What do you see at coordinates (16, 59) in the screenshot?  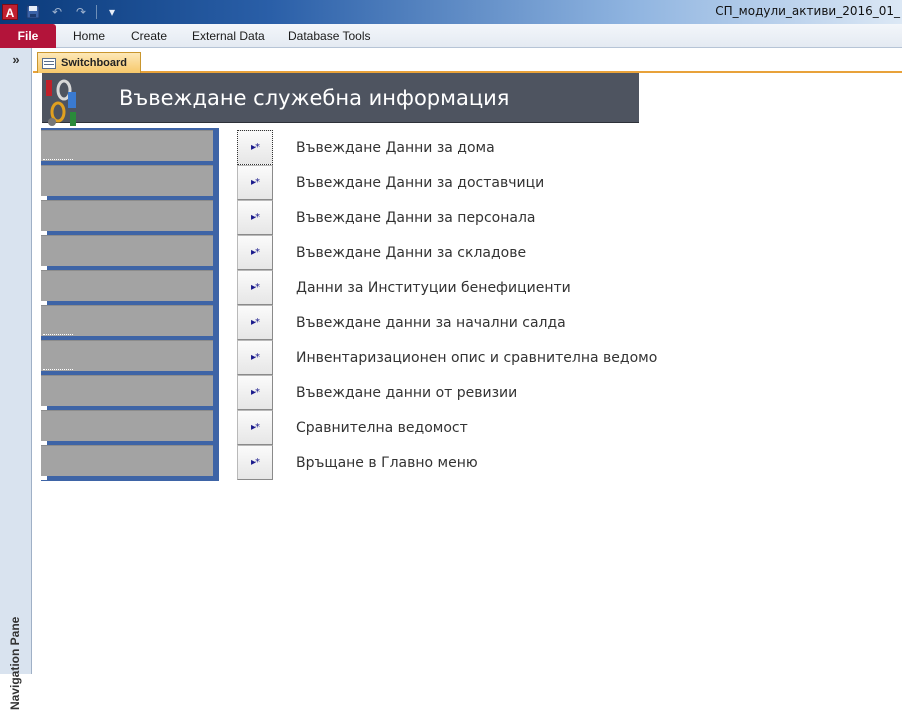 I see `nav-pane-expand-button: »` at bounding box center [16, 59].